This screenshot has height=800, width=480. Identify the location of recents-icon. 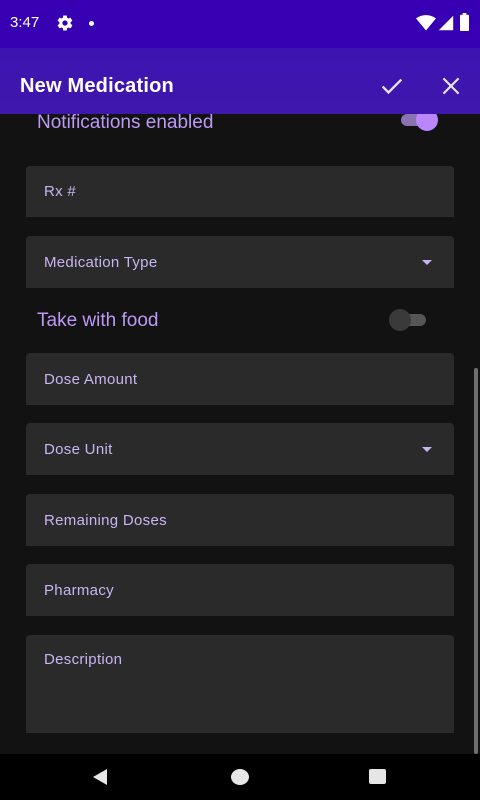
(377, 776).